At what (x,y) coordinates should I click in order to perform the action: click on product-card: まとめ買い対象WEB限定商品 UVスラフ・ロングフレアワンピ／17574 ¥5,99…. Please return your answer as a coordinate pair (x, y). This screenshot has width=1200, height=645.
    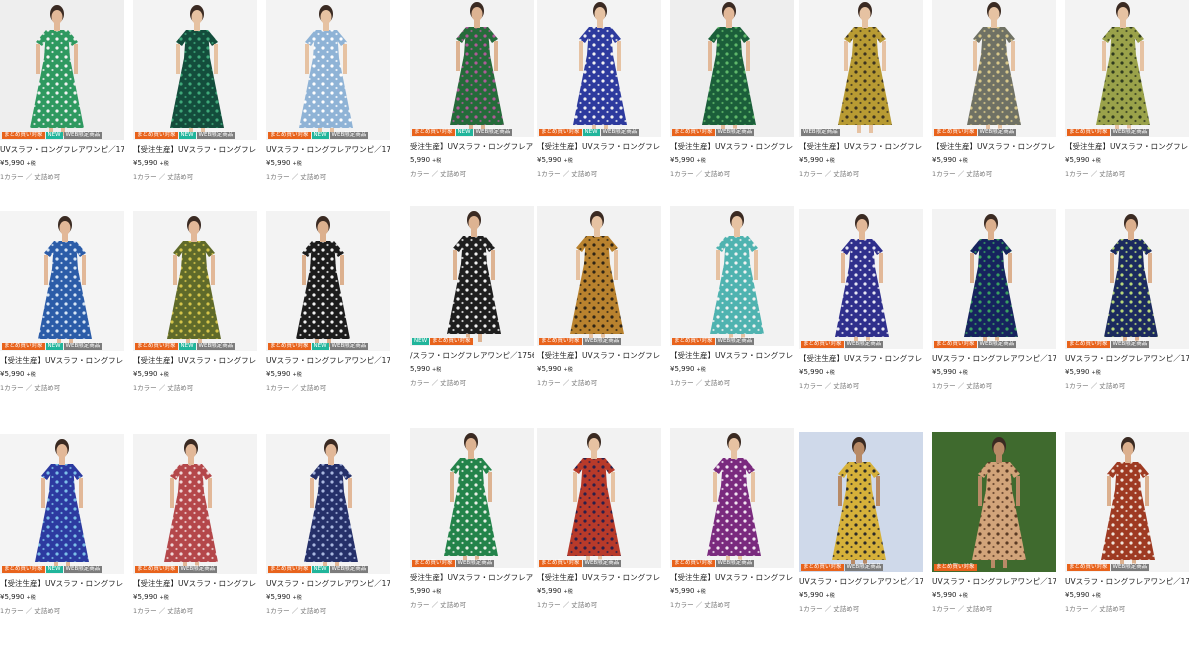
    Looking at the image, I should click on (861, 524).